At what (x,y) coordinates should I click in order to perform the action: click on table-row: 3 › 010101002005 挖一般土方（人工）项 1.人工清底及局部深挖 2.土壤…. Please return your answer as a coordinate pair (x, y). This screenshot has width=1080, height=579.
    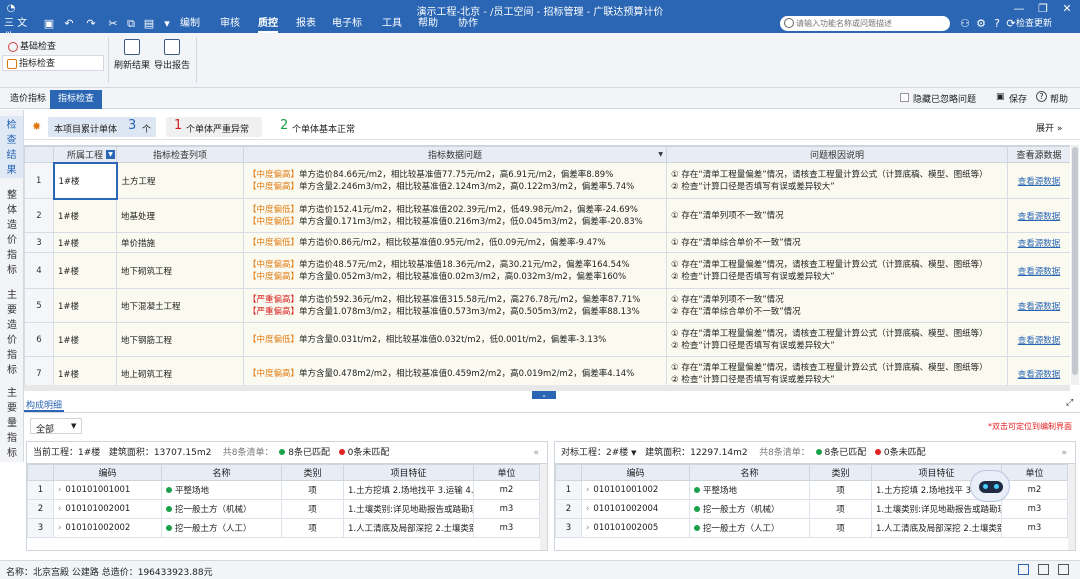
    Looking at the image, I should click on (811, 528).